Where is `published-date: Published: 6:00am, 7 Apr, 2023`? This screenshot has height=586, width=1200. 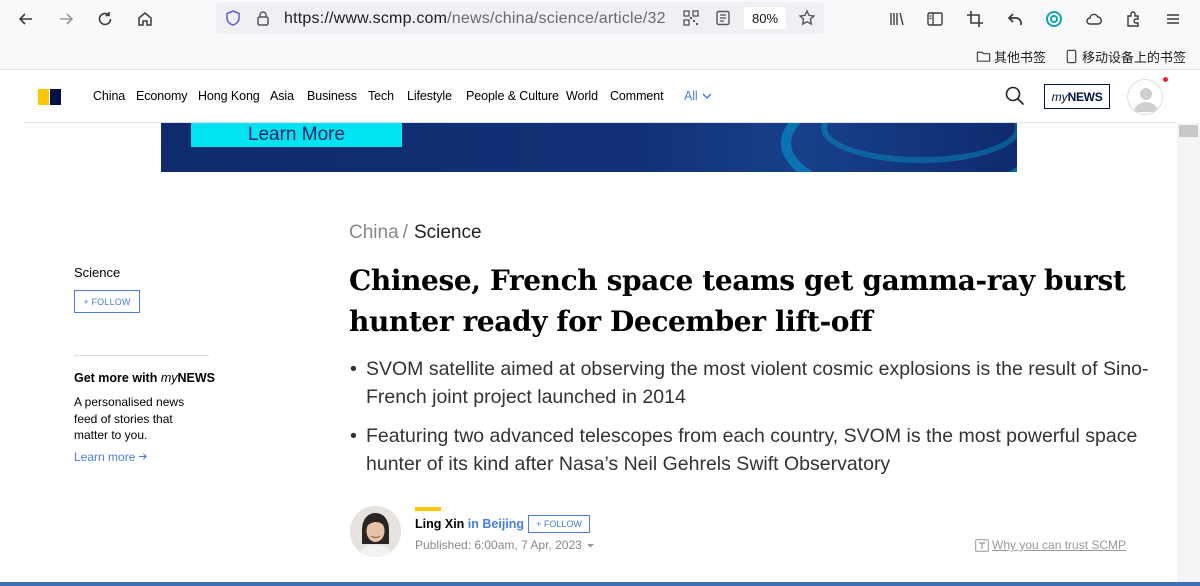
published-date: Published: 6:00am, 7 Apr, 2023 is located at coordinates (505, 545).